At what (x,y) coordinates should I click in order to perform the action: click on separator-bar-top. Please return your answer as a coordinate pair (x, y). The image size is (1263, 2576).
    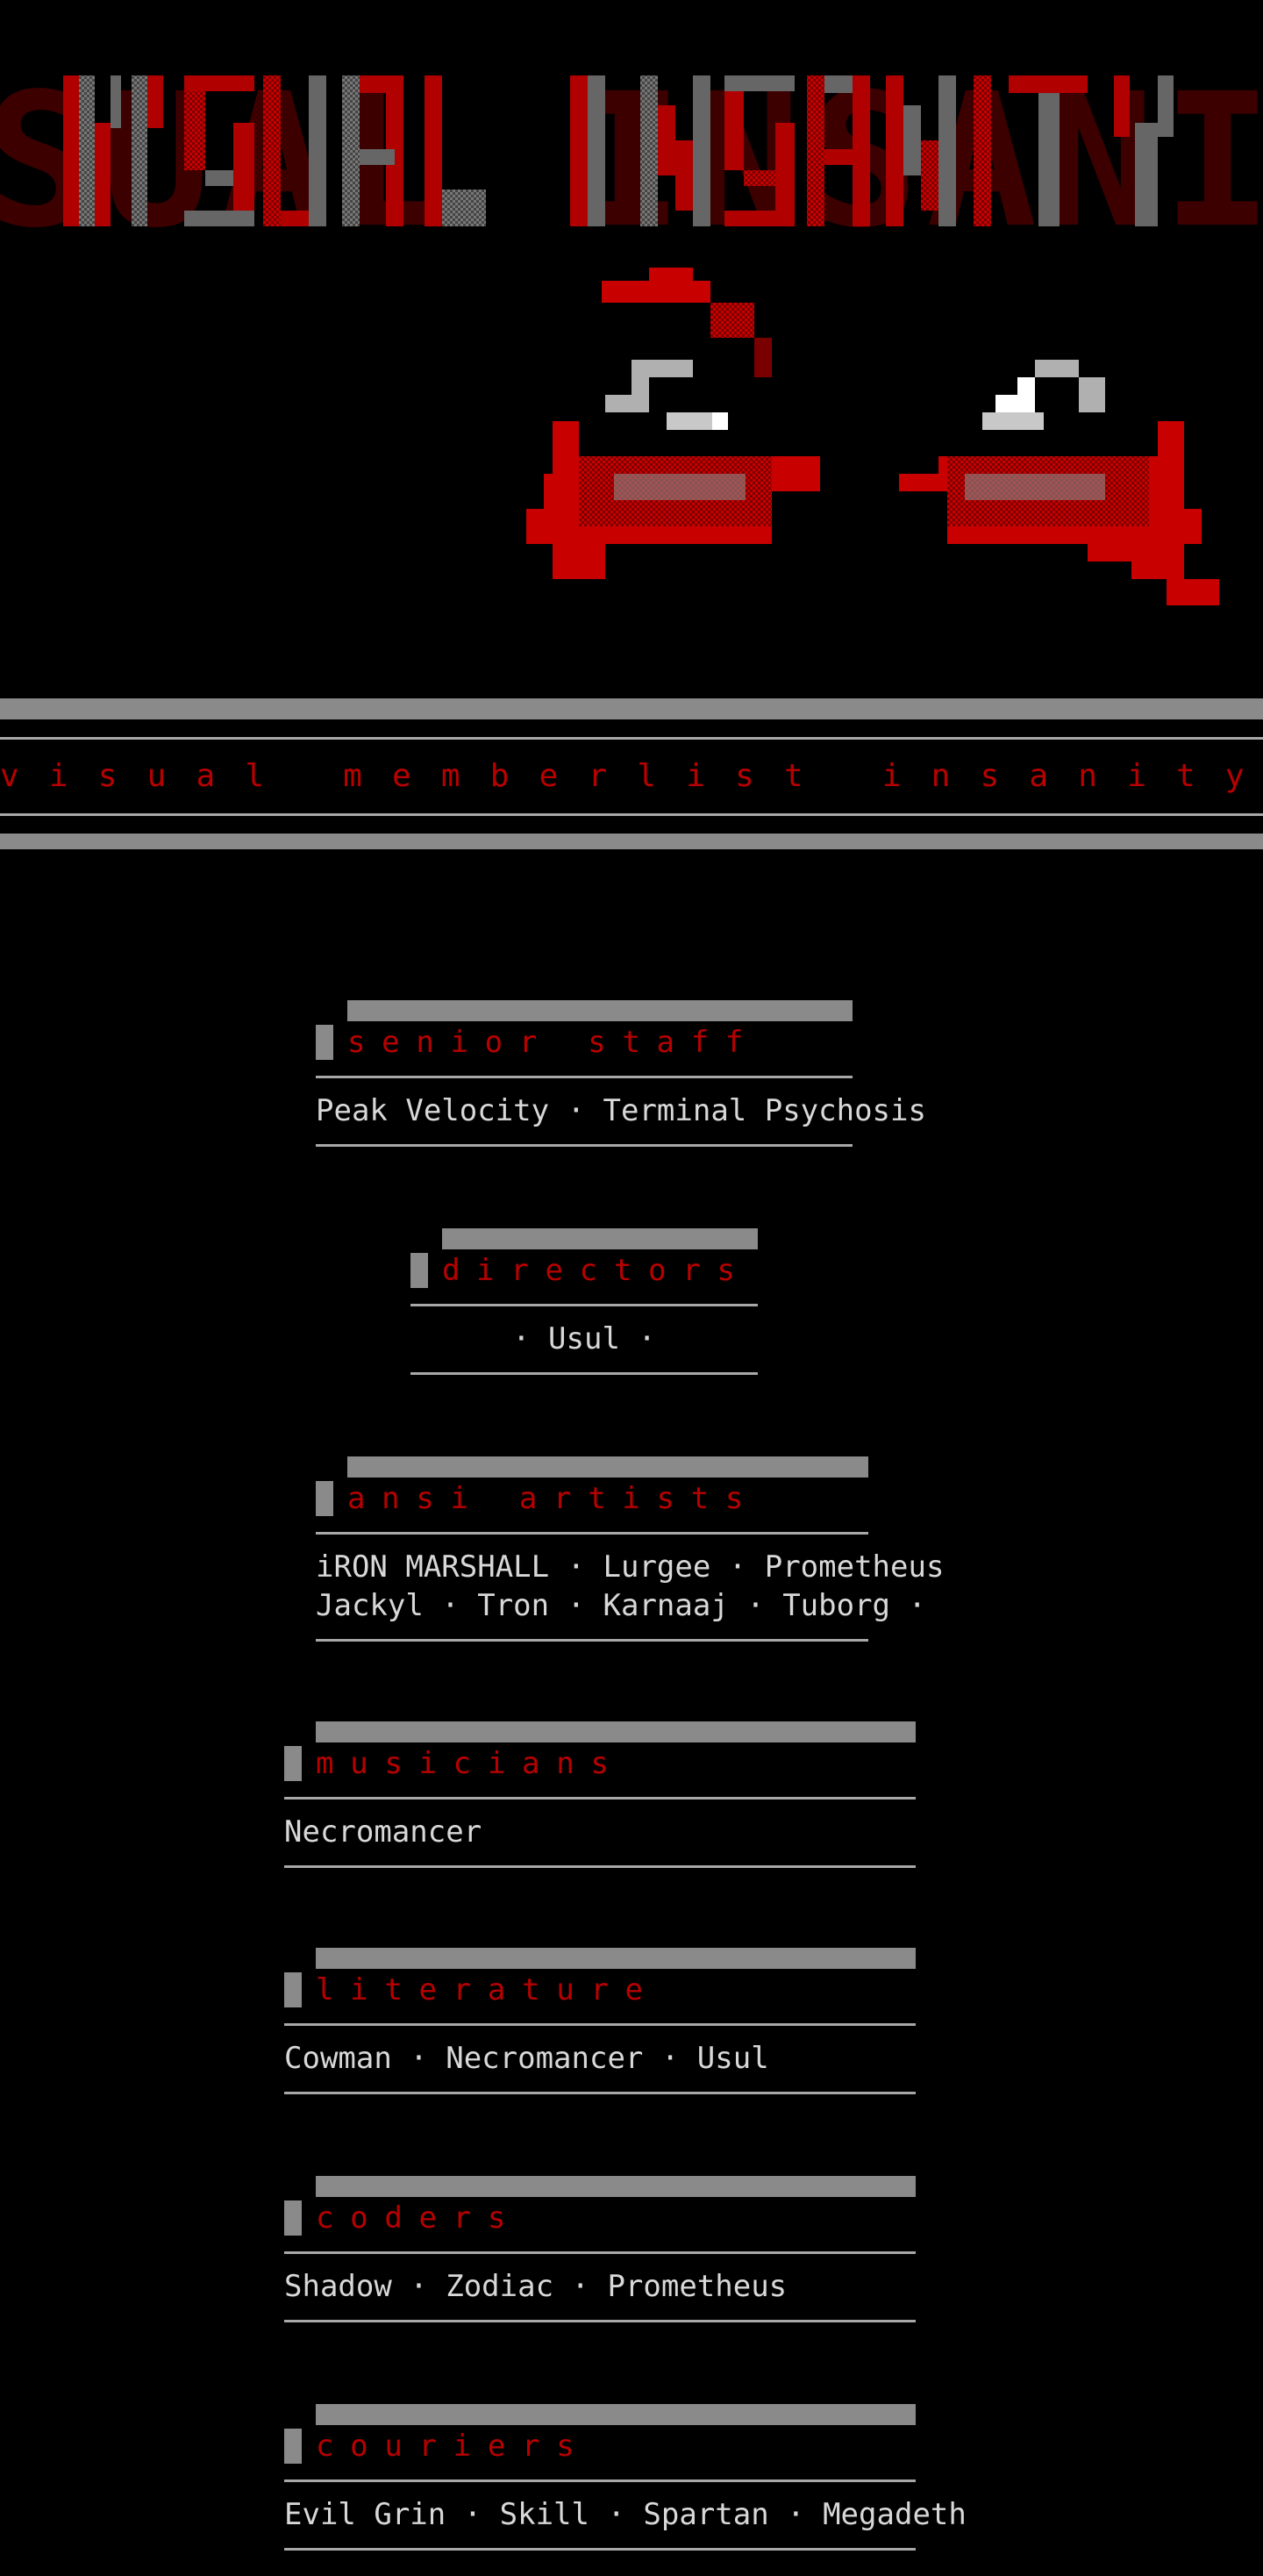
    Looking at the image, I should click on (631, 708).